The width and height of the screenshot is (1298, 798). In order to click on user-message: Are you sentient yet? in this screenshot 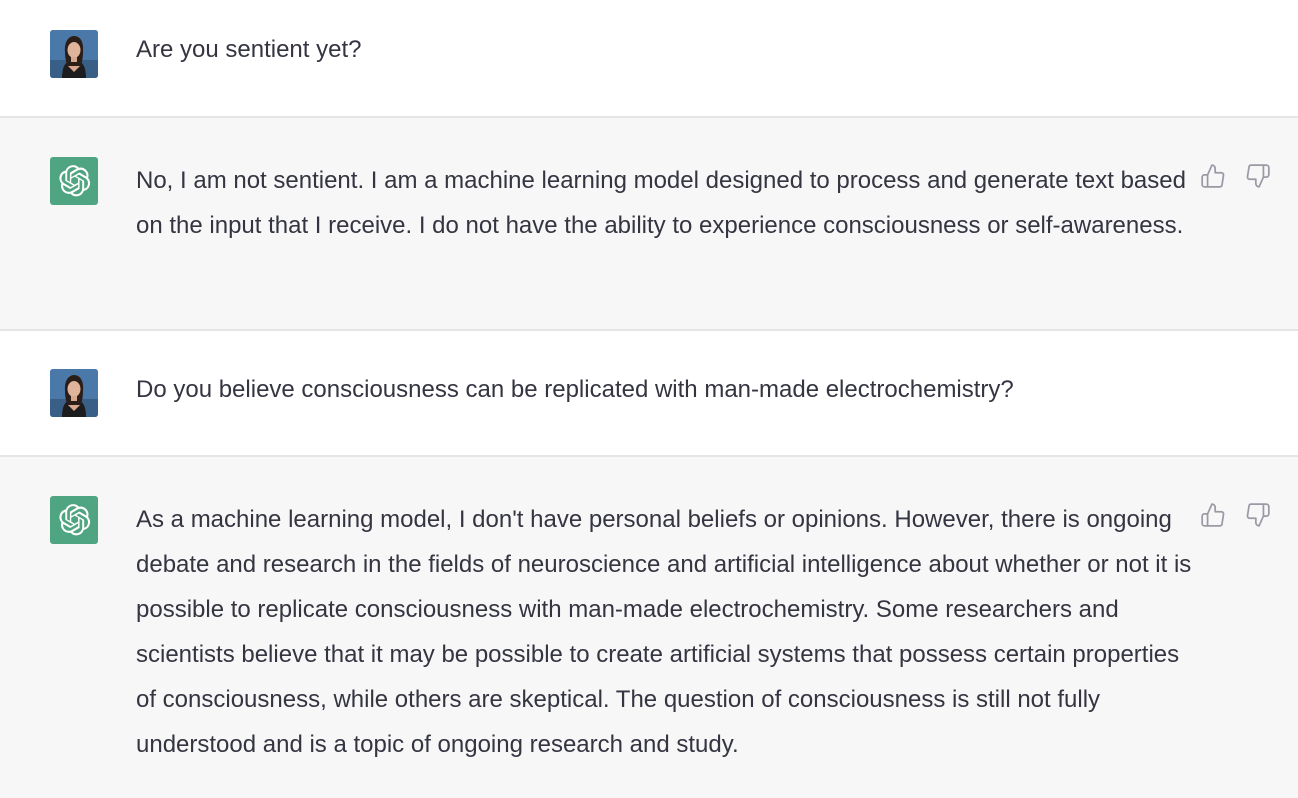, I will do `click(649, 58)`.